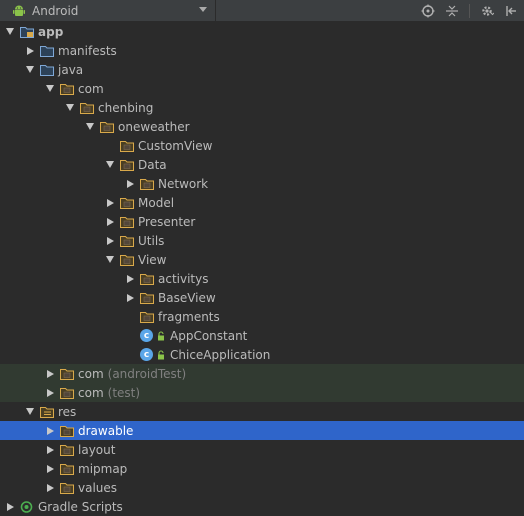  What do you see at coordinates (97, 449) in the screenshot?
I see `tree-item-label: layout` at bounding box center [97, 449].